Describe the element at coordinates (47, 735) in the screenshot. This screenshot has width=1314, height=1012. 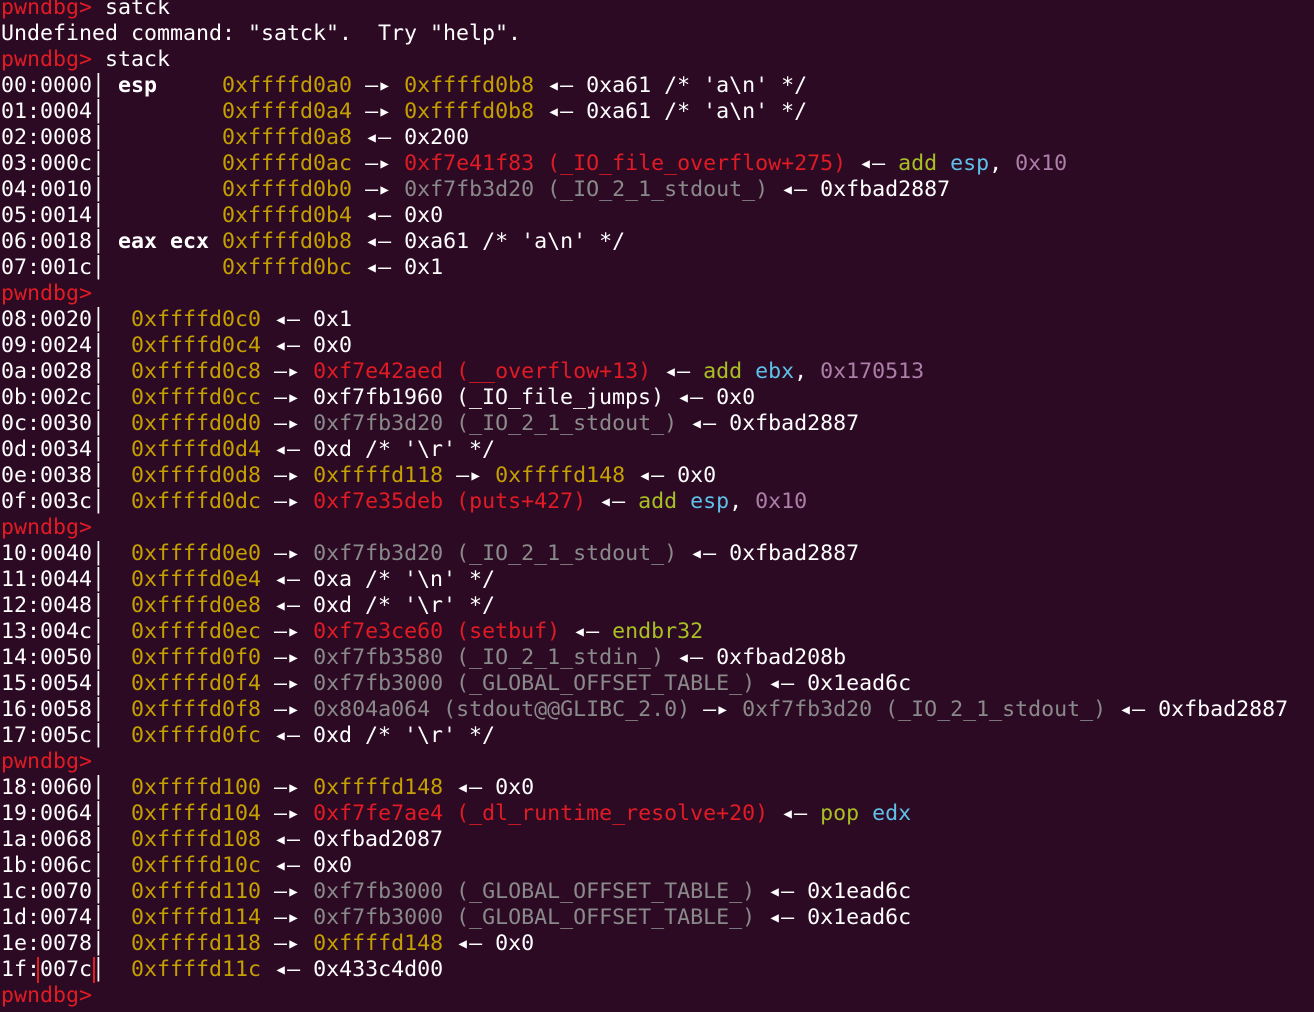
I see `line-segment: 17:005c` at that location.